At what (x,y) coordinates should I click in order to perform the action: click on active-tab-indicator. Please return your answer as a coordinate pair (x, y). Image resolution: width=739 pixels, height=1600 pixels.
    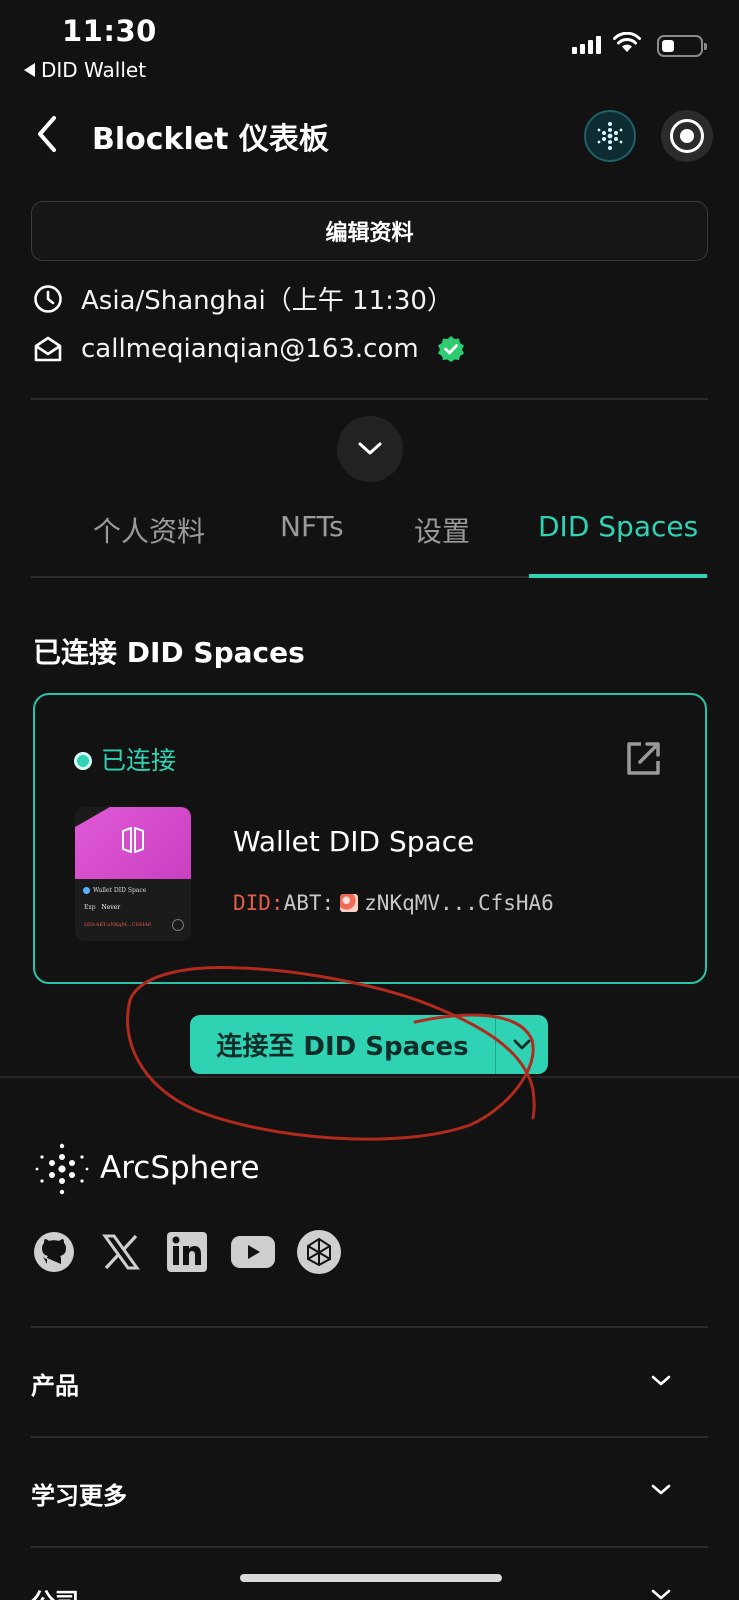
    Looking at the image, I should click on (618, 576).